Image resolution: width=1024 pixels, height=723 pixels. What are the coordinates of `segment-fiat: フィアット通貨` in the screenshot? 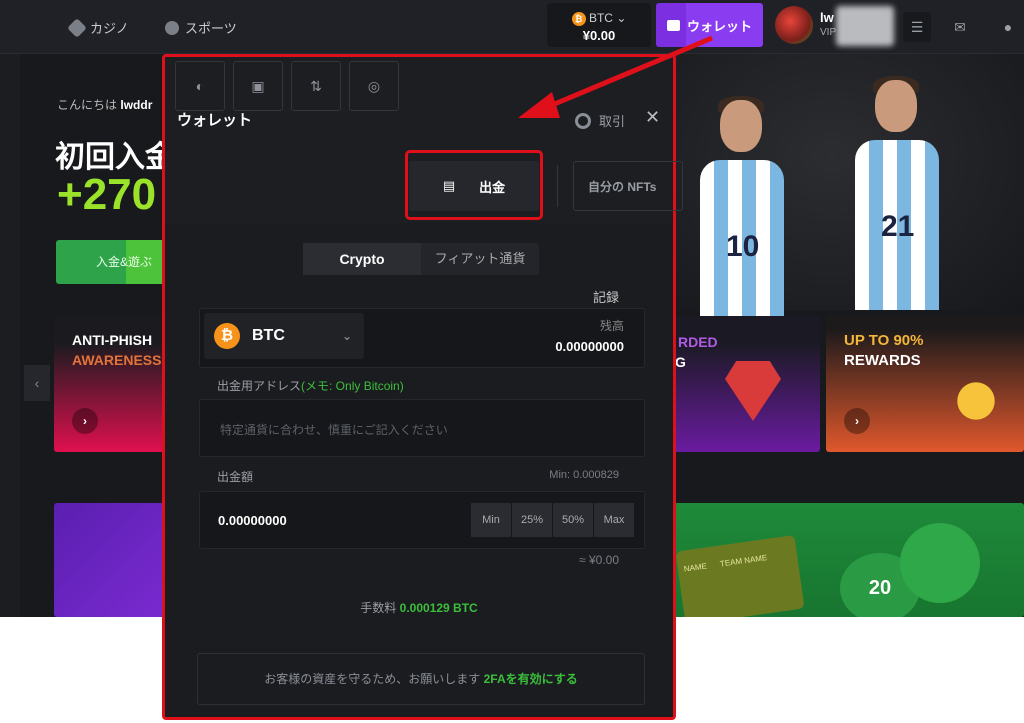 It's located at (480, 259).